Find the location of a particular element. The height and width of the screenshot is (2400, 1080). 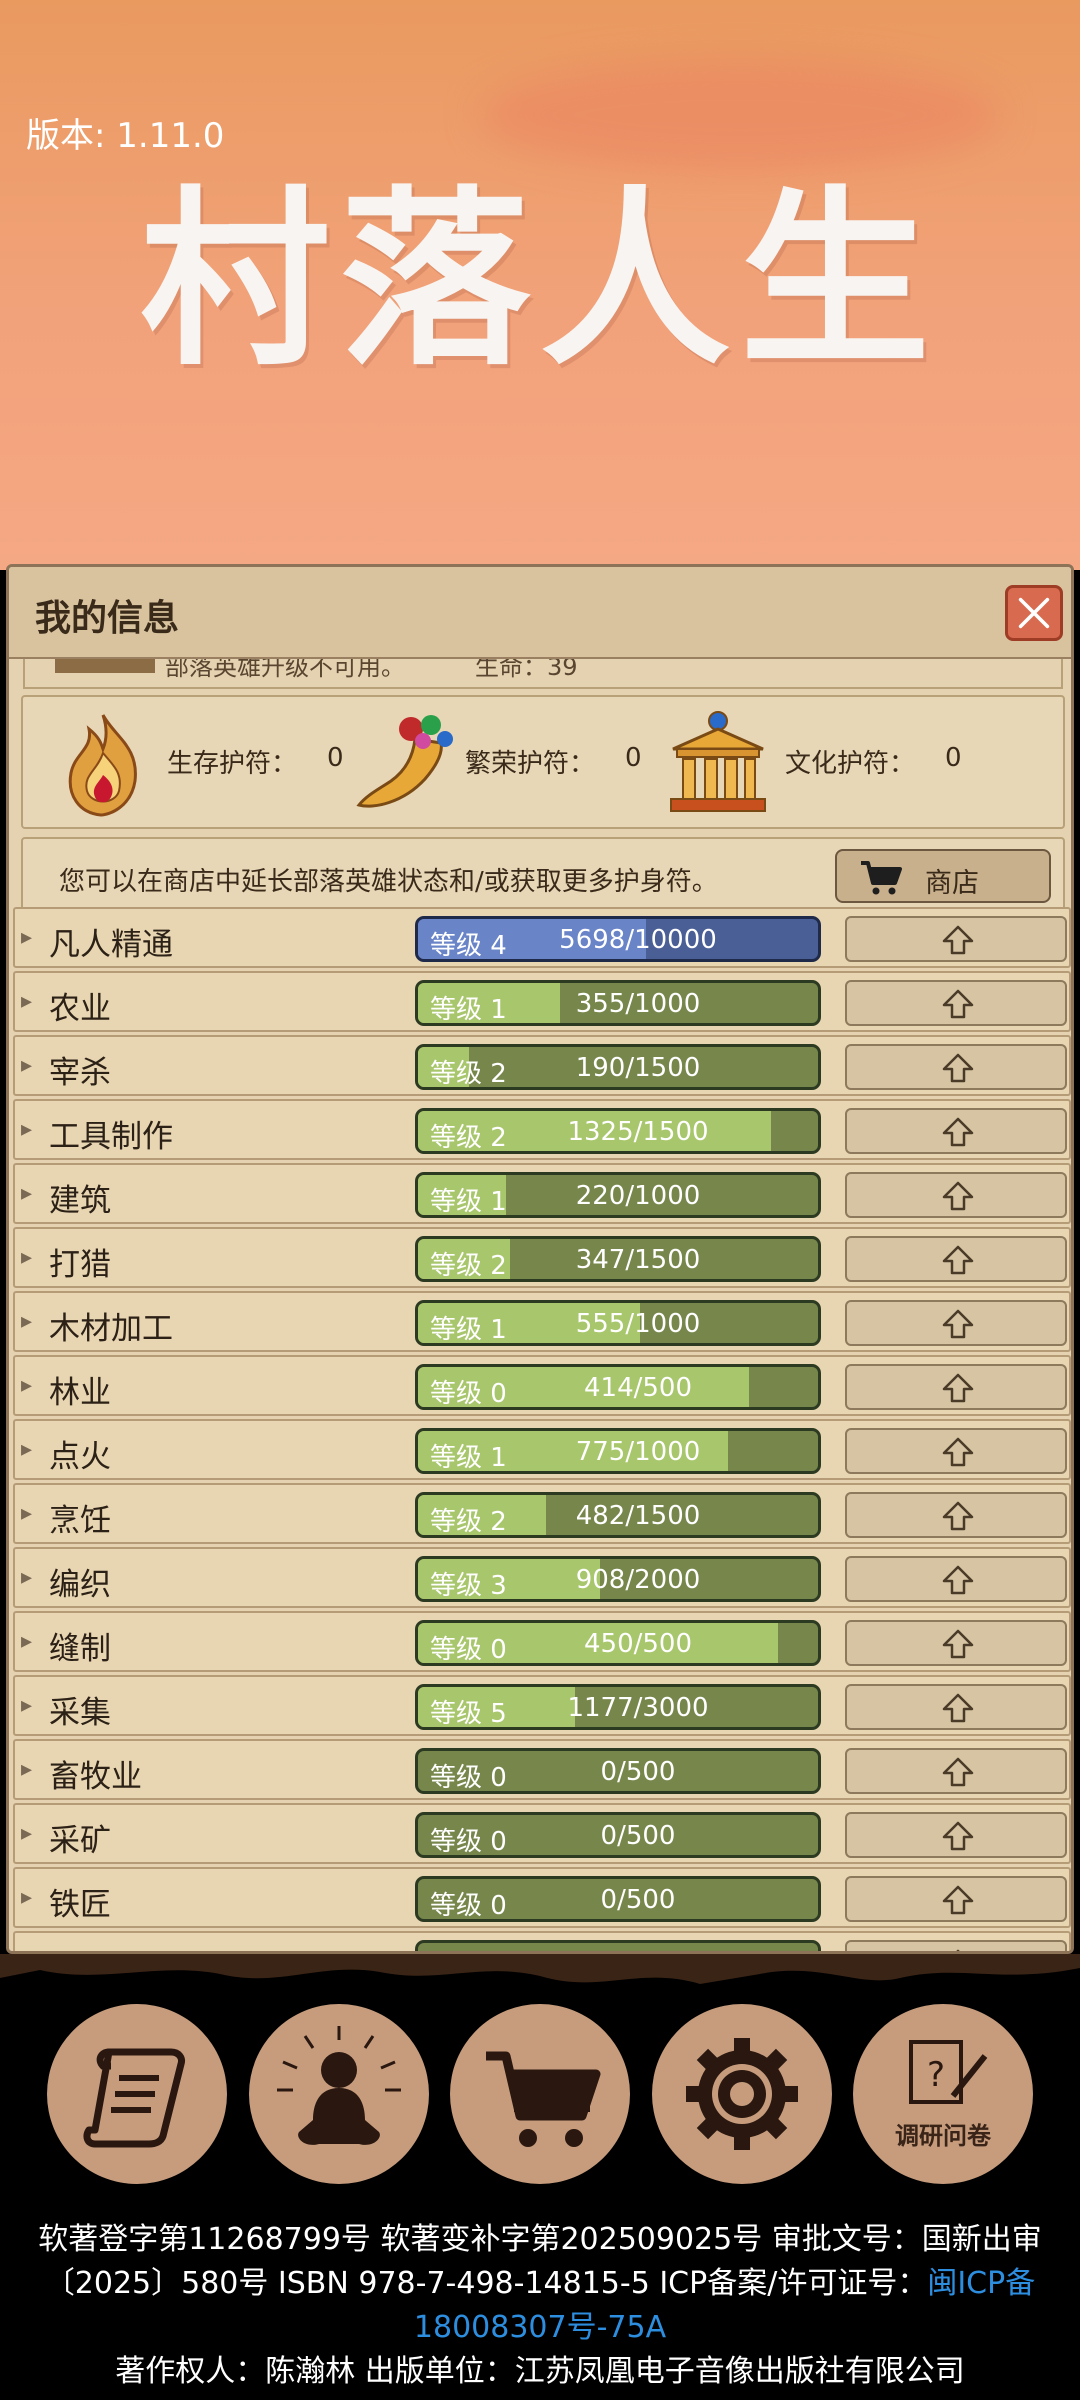

skill-progress-value: 5698/10000 is located at coordinates (638, 940).